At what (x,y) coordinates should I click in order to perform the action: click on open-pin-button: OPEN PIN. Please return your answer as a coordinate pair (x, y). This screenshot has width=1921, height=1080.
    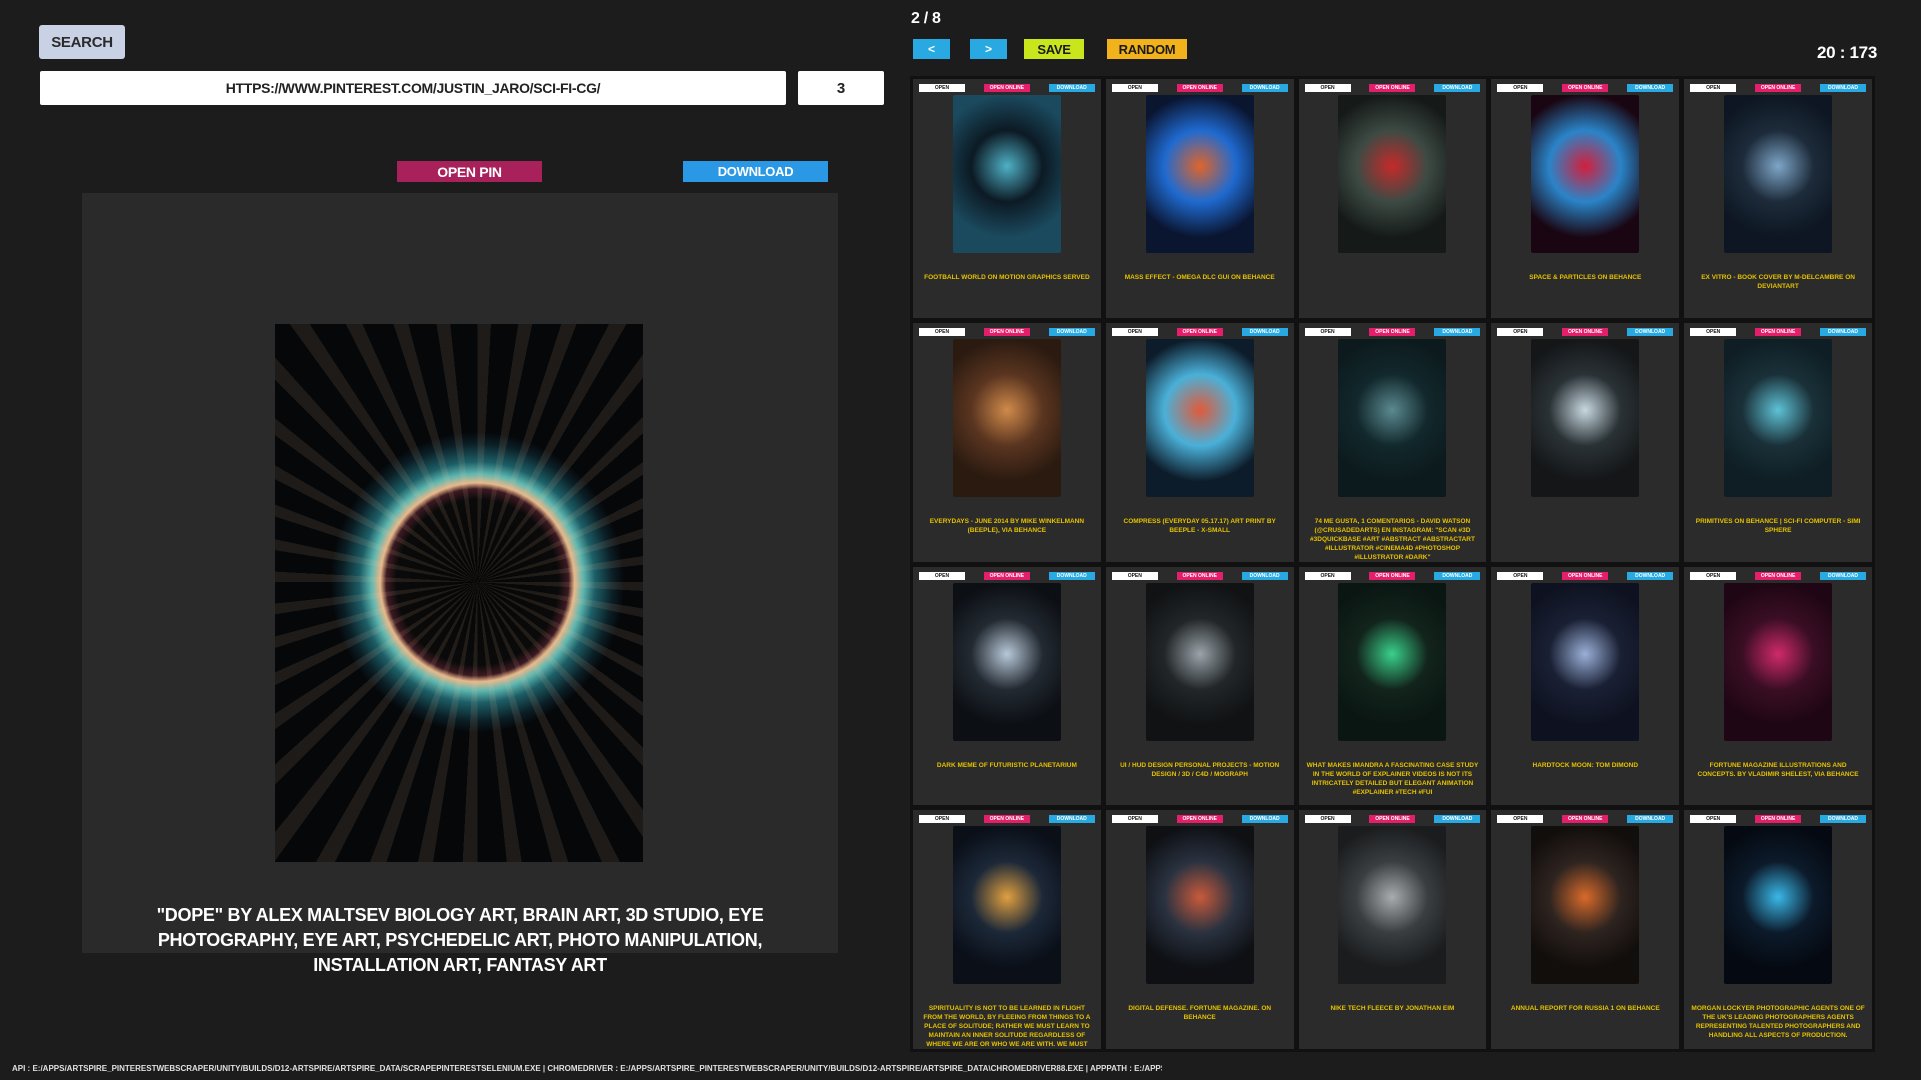
    Looking at the image, I should click on (469, 171).